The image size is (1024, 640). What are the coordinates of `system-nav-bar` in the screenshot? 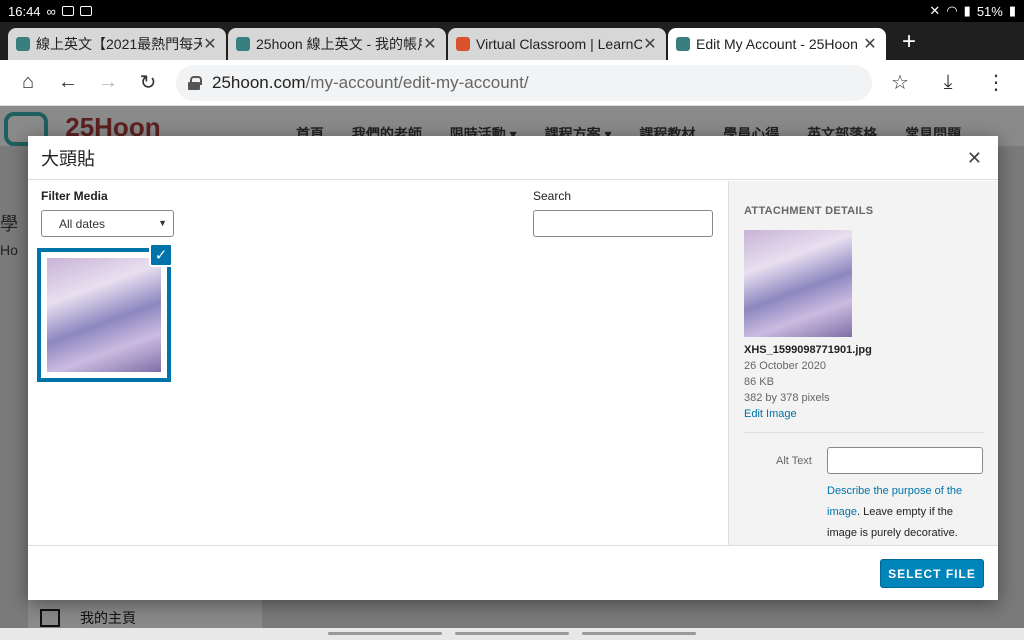 It's located at (512, 634).